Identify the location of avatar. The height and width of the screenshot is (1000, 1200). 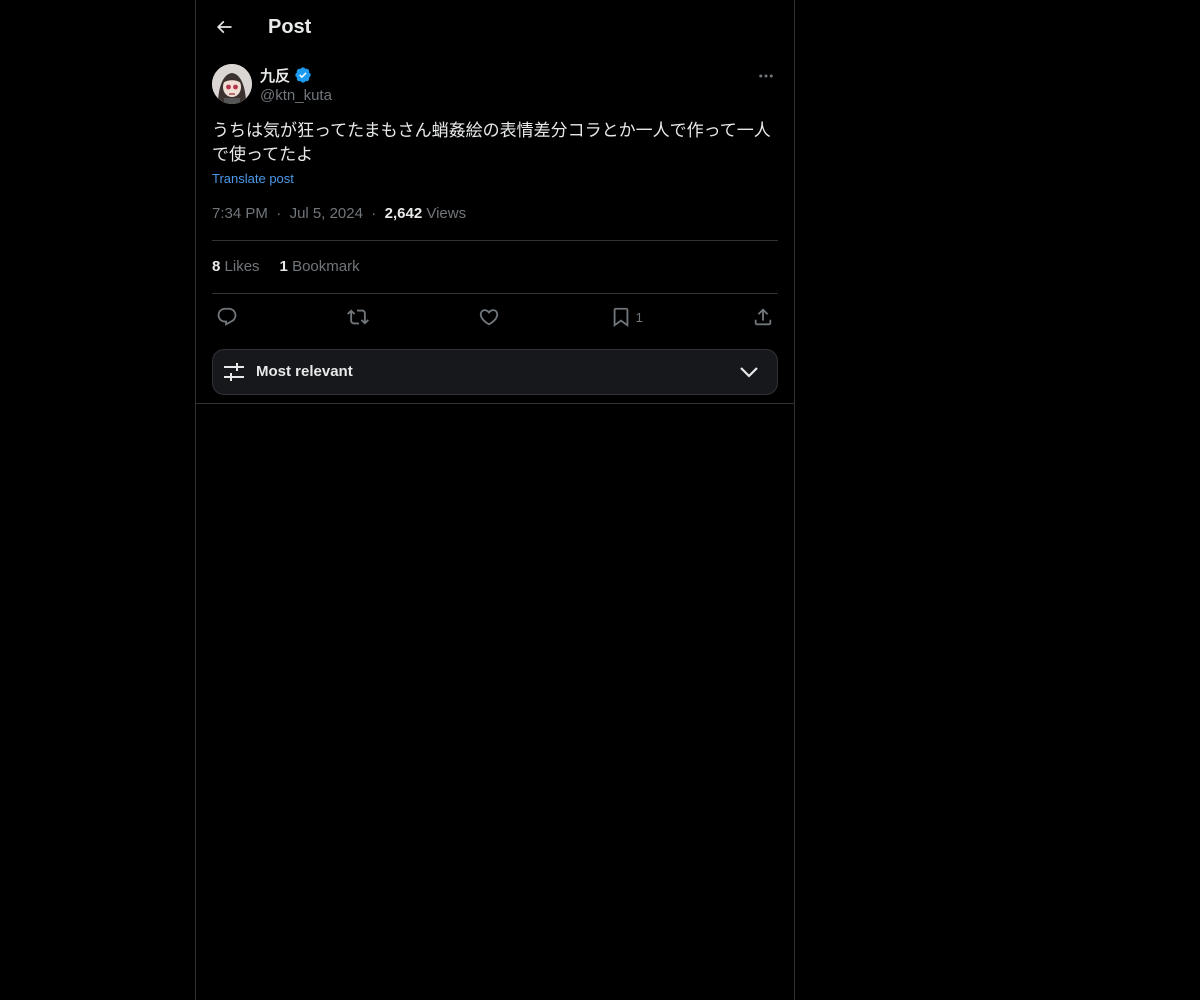
(232, 84).